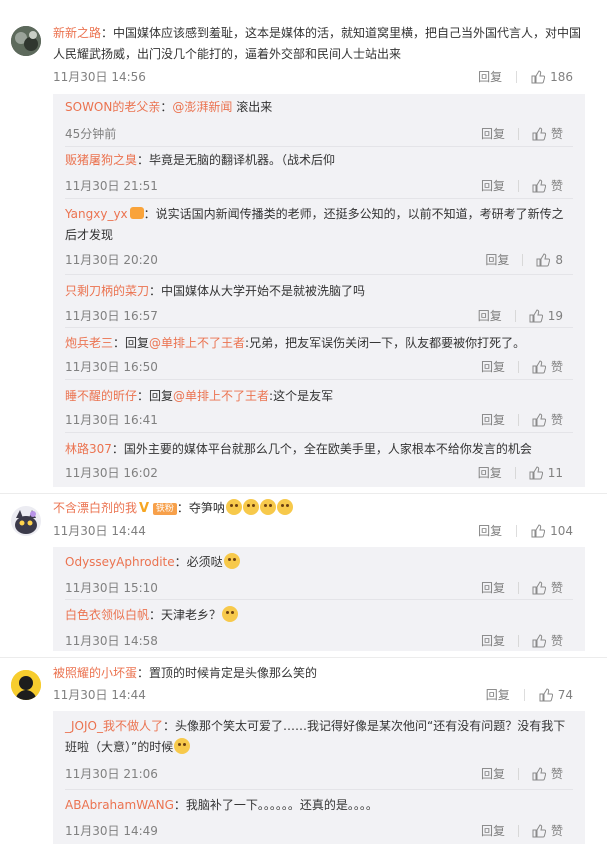 This screenshot has width=607, height=844. Describe the element at coordinates (236, 160) in the screenshot. I see `reply-text: ：毕竟是无脑的翻译机器。（战术后仰` at that location.